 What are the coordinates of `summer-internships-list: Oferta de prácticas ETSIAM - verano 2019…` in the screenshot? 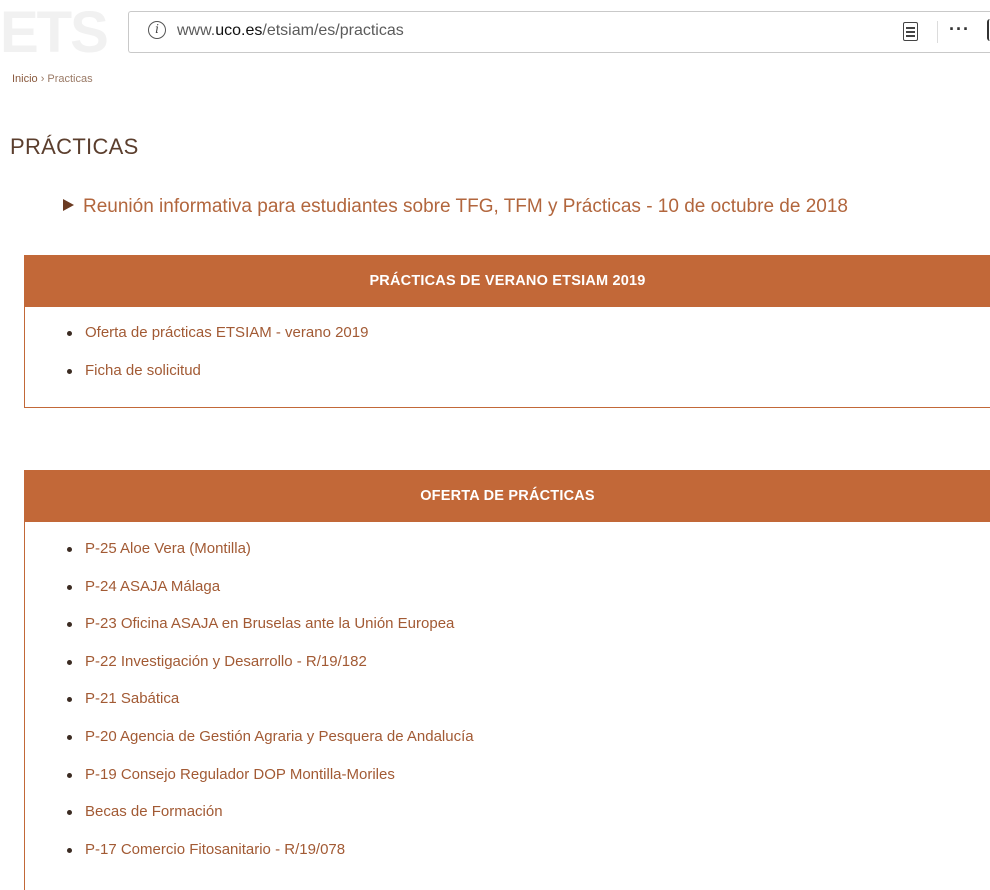 It's located at (507, 351).